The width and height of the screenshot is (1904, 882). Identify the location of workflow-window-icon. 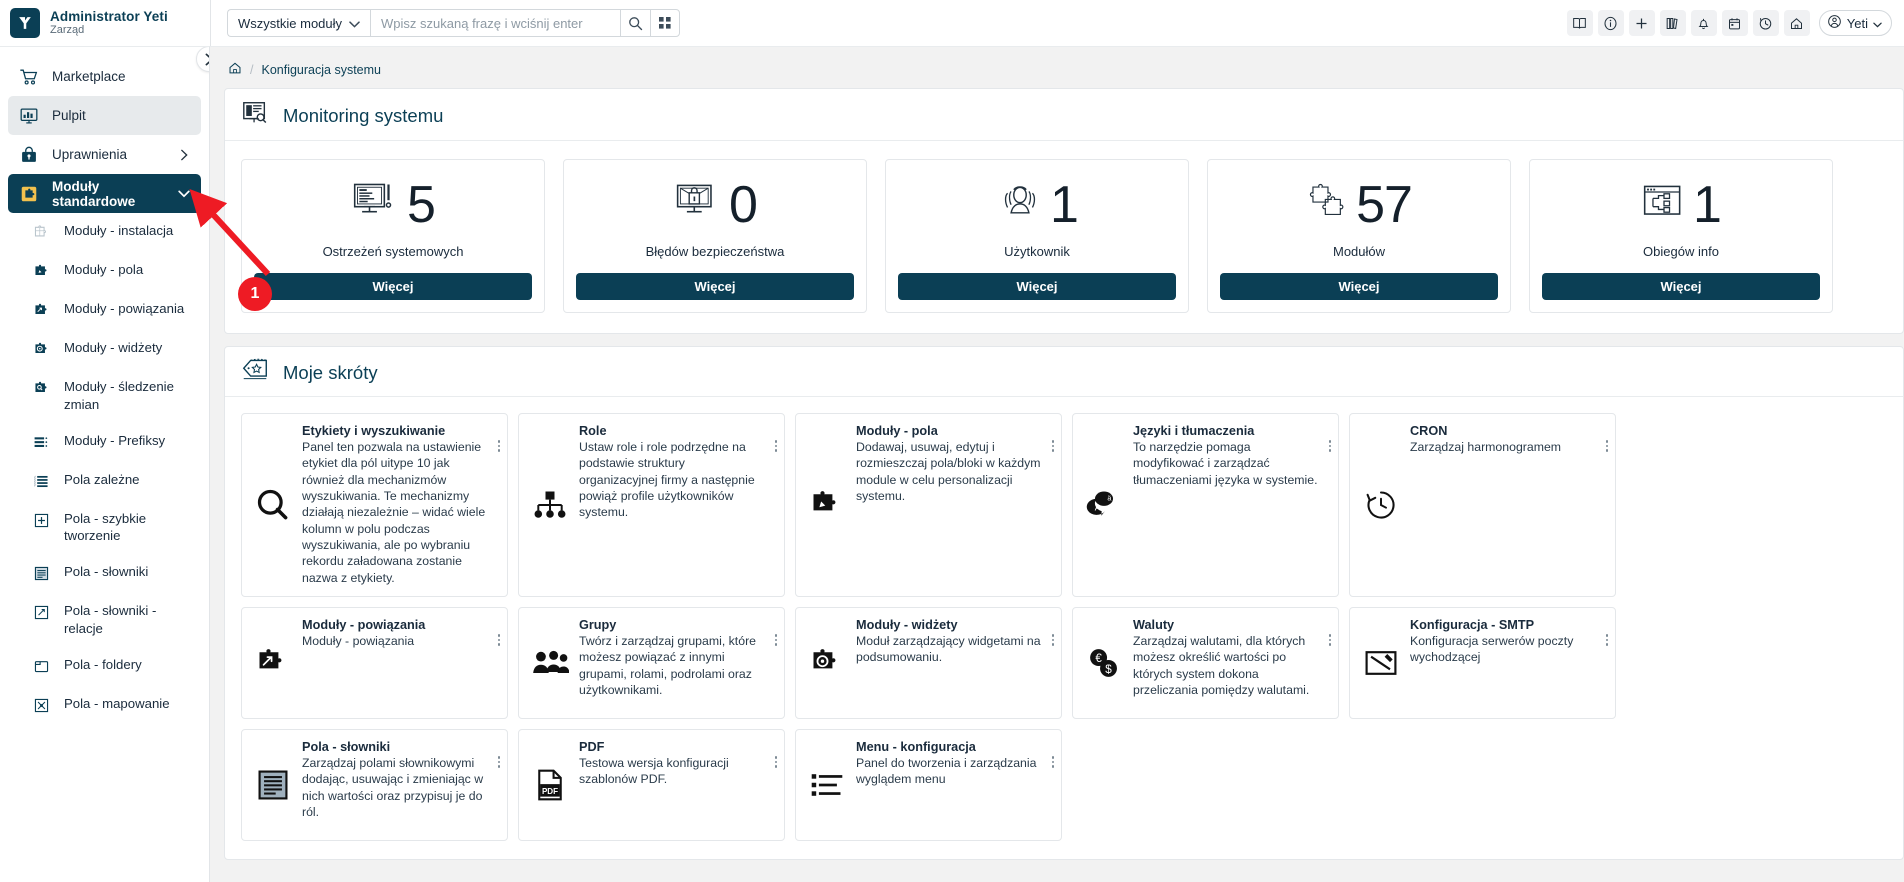
(1664, 205).